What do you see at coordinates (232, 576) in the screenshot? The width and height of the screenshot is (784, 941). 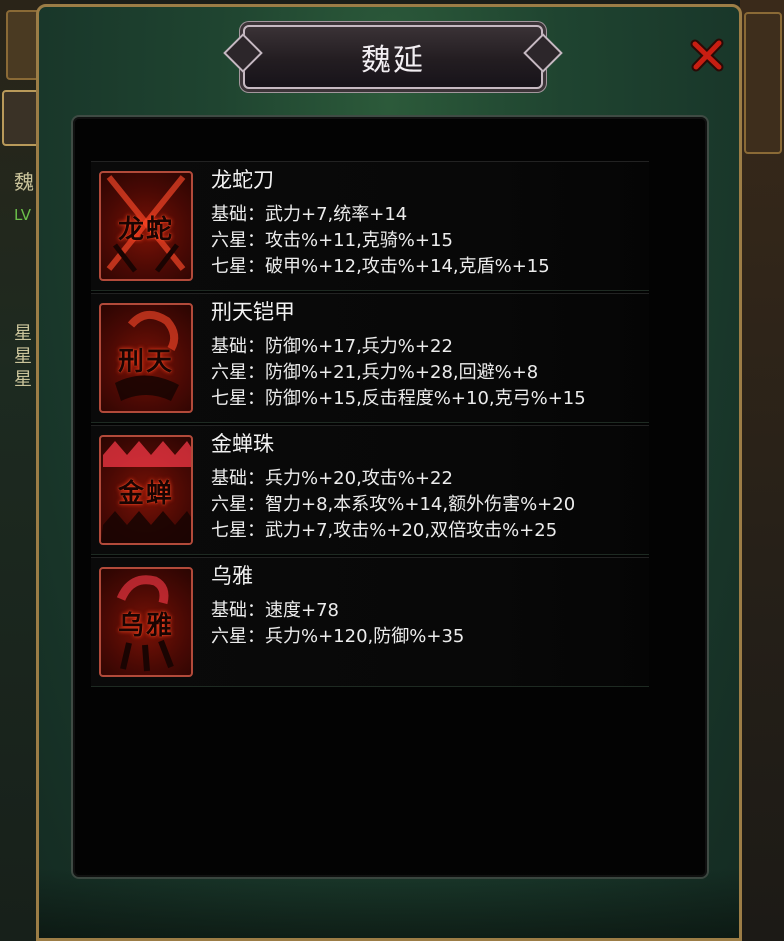 I see `item-name: 乌雅` at bounding box center [232, 576].